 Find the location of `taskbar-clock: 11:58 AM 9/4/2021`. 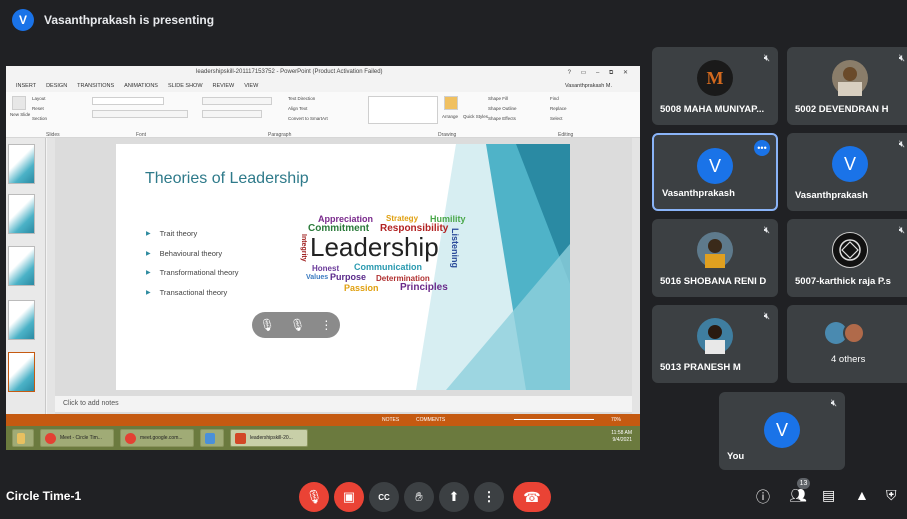

taskbar-clock: 11:58 AM 9/4/2021 is located at coordinates (621, 437).